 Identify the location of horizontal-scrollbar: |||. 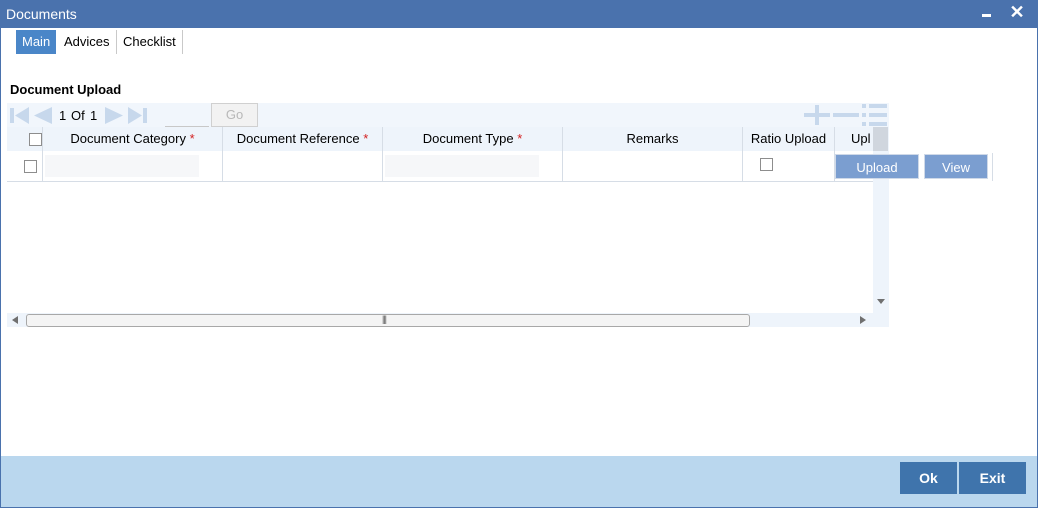
(440, 320).